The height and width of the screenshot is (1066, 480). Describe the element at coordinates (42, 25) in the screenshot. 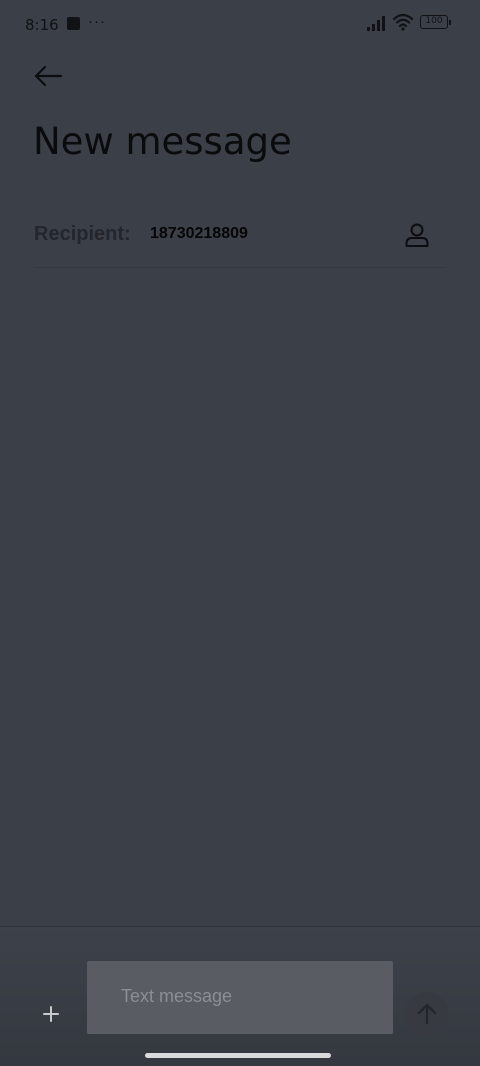

I see `status-time: 8:16` at that location.